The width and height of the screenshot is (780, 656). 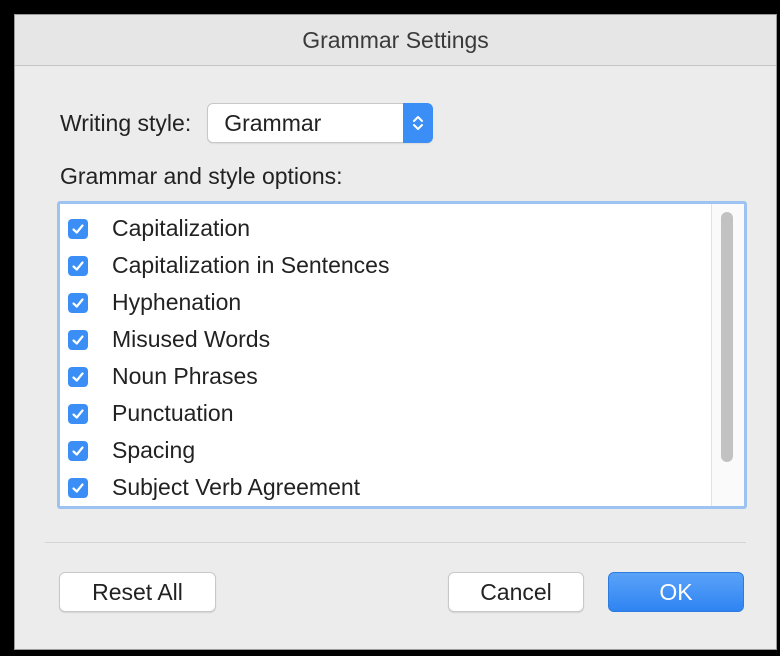 I want to click on reset-all-button: Reset All, so click(x=137, y=592).